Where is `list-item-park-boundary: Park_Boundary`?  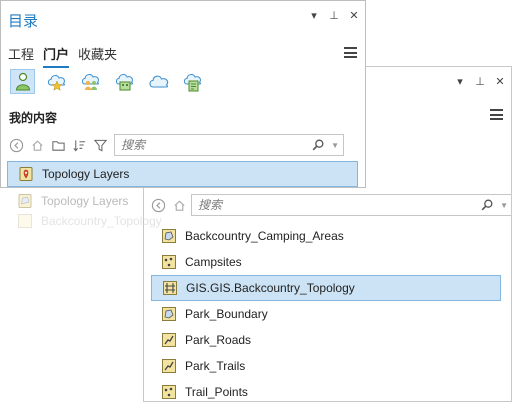
list-item-park-boundary: Park_Boundary is located at coordinates (326, 314).